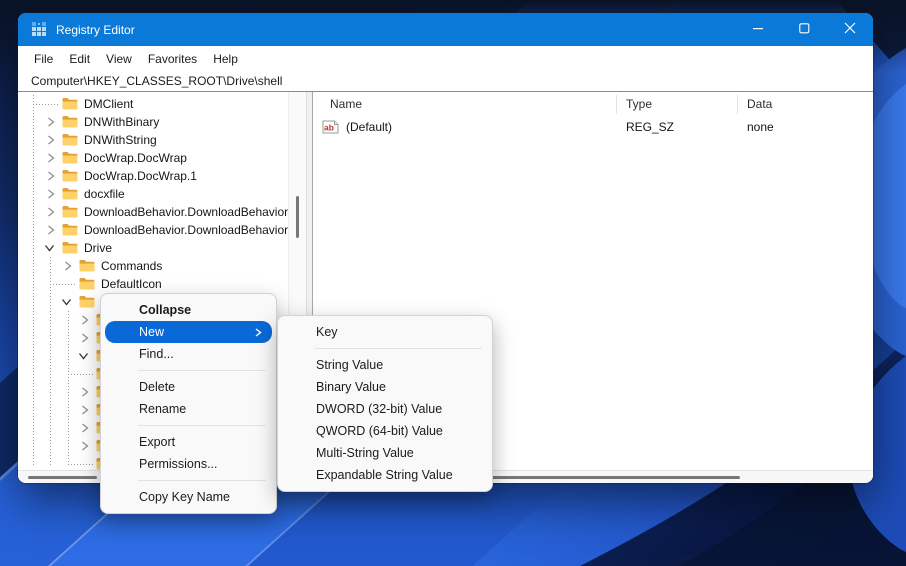 The width and height of the screenshot is (906, 566). What do you see at coordinates (650, 127) in the screenshot?
I see `value-type: REG_SZ` at bounding box center [650, 127].